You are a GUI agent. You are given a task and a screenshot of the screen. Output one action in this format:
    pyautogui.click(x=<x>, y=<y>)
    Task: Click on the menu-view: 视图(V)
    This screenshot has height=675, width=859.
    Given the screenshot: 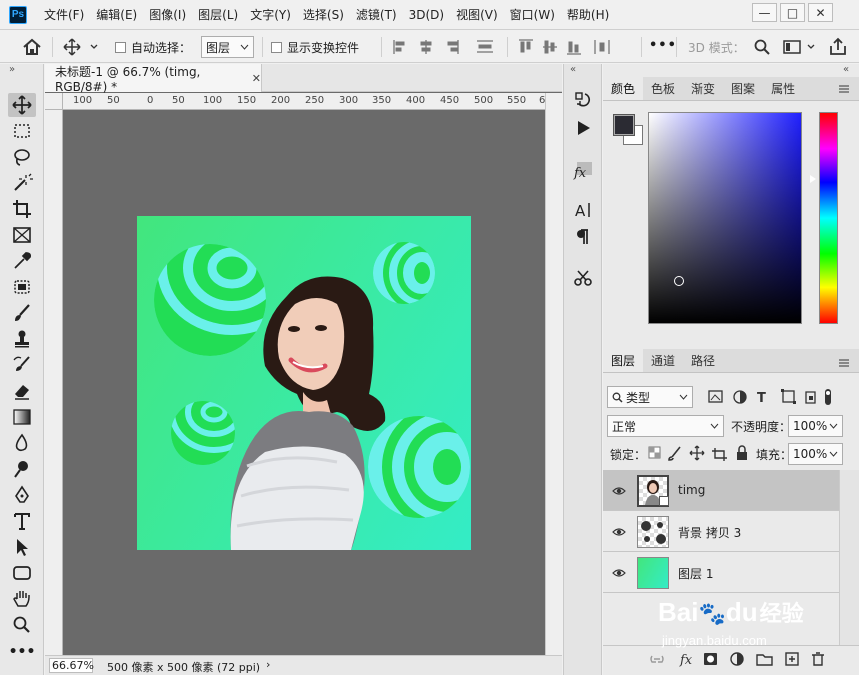 What is the action you would take?
    pyautogui.click(x=477, y=15)
    